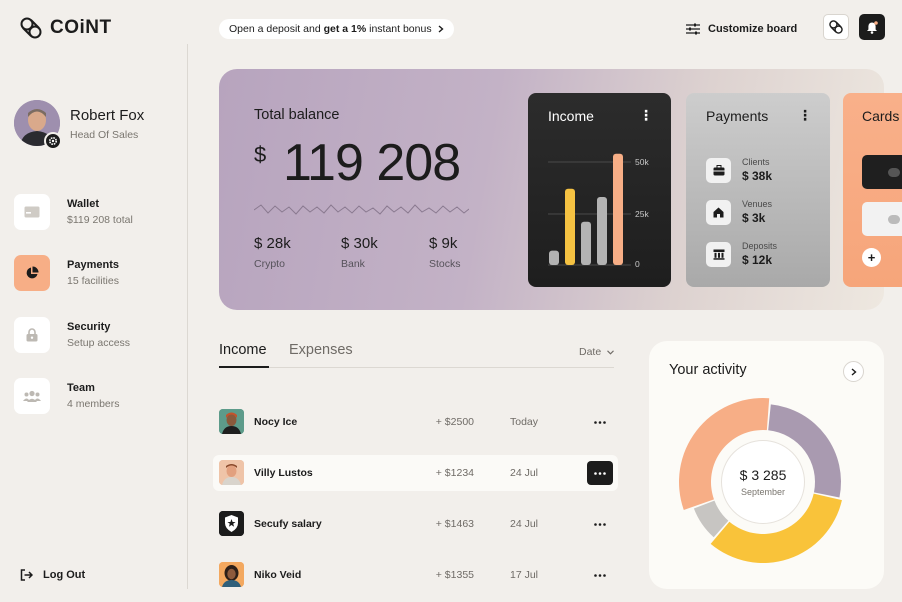 The height and width of the screenshot is (602, 902). Describe the element at coordinates (26, 575) in the screenshot. I see `logout-icon` at that location.